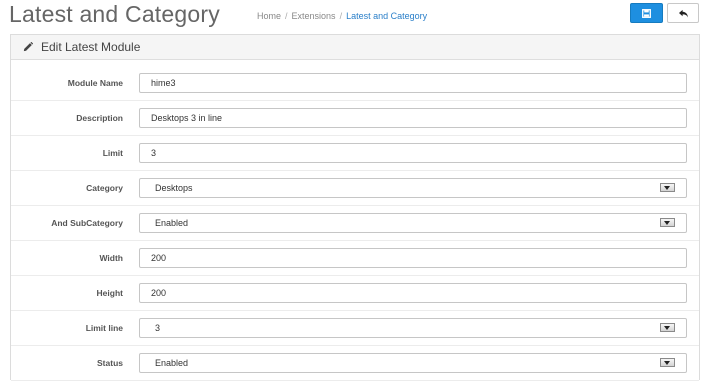 The height and width of the screenshot is (381, 710). What do you see at coordinates (112, 153) in the screenshot?
I see `limit-label: Limit` at bounding box center [112, 153].